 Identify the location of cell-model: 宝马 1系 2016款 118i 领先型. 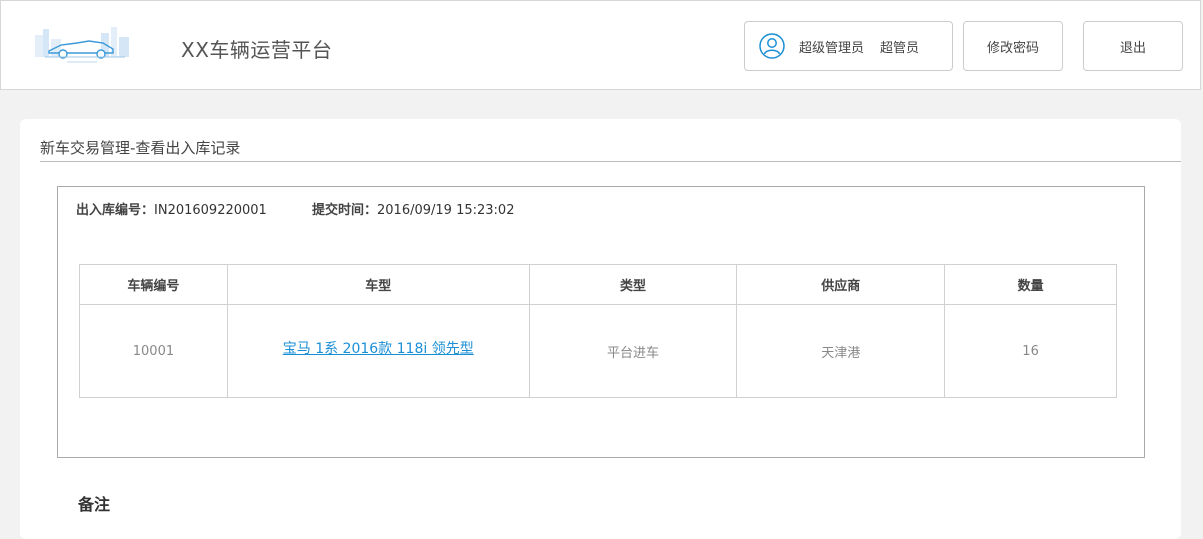
(378, 351).